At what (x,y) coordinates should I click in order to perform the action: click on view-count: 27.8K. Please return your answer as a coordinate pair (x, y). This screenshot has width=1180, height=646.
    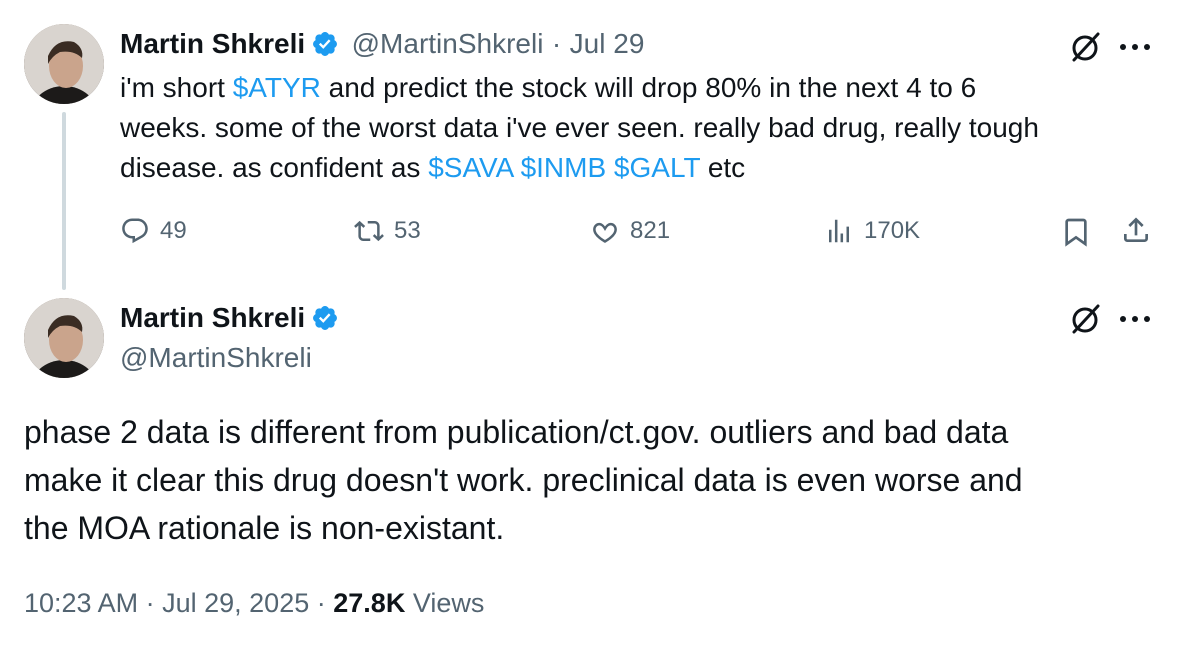
    Looking at the image, I should click on (369, 603).